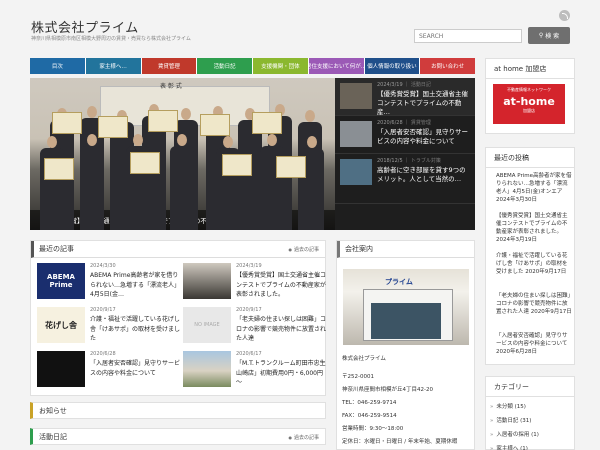 This screenshot has width=600, height=450. I want to click on search-input, so click(468, 36).